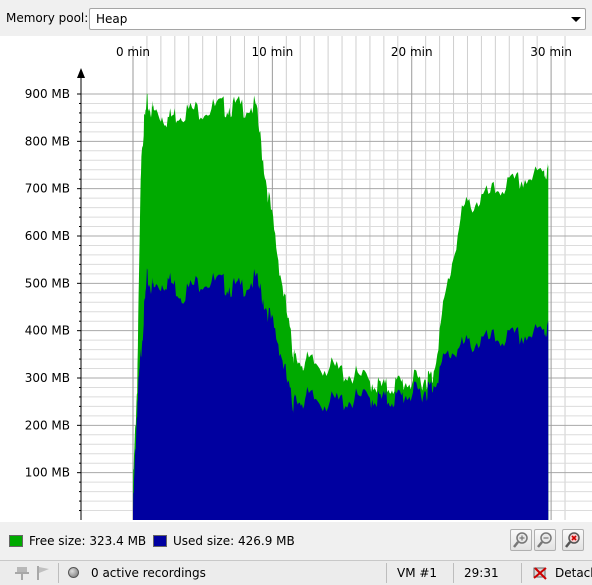 This screenshot has height=585, width=592. Describe the element at coordinates (47, 141) in the screenshot. I see `y-tick-label: 800 MB` at that location.